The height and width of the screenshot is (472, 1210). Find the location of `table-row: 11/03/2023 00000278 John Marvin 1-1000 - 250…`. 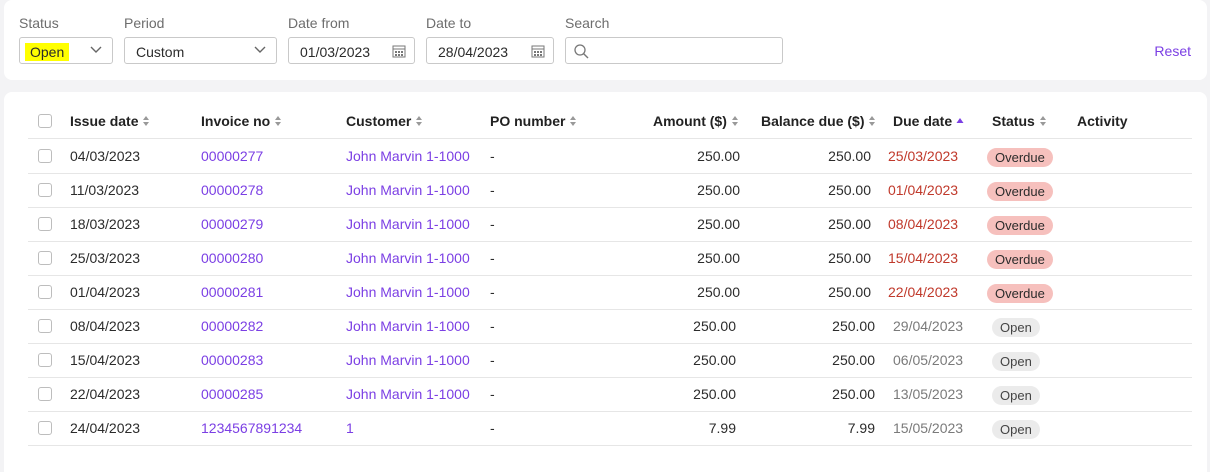

table-row: 11/03/2023 00000278 John Marvin 1-1000 - 250… is located at coordinates (610, 190).